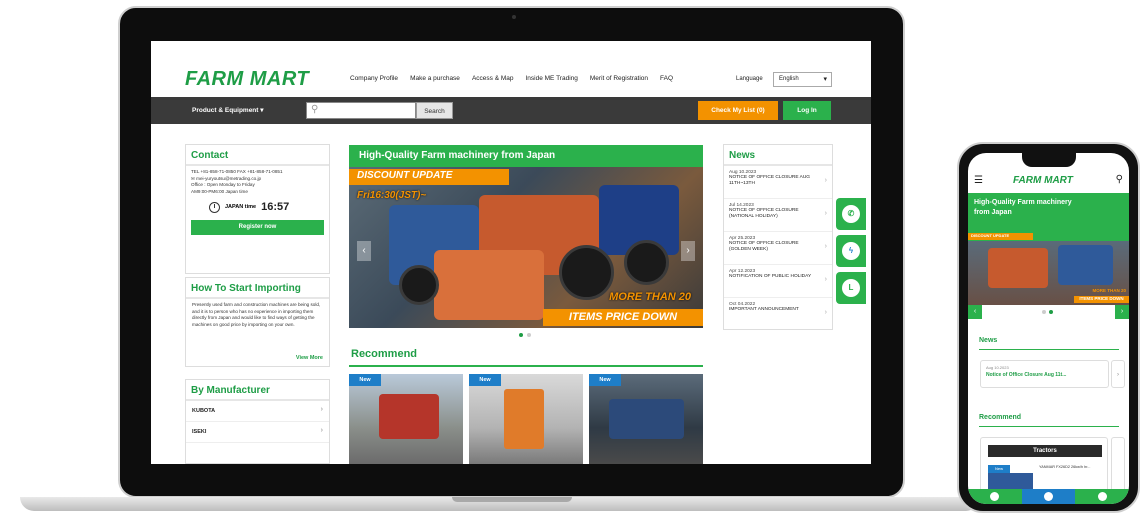 Image resolution: width=1146 pixels, height=515 pixels. Describe the element at coordinates (237, 171) in the screenshot. I see `contact-tel-fax: TEL +81-858-71-0850 FAX +81-858-71-0851` at that location.